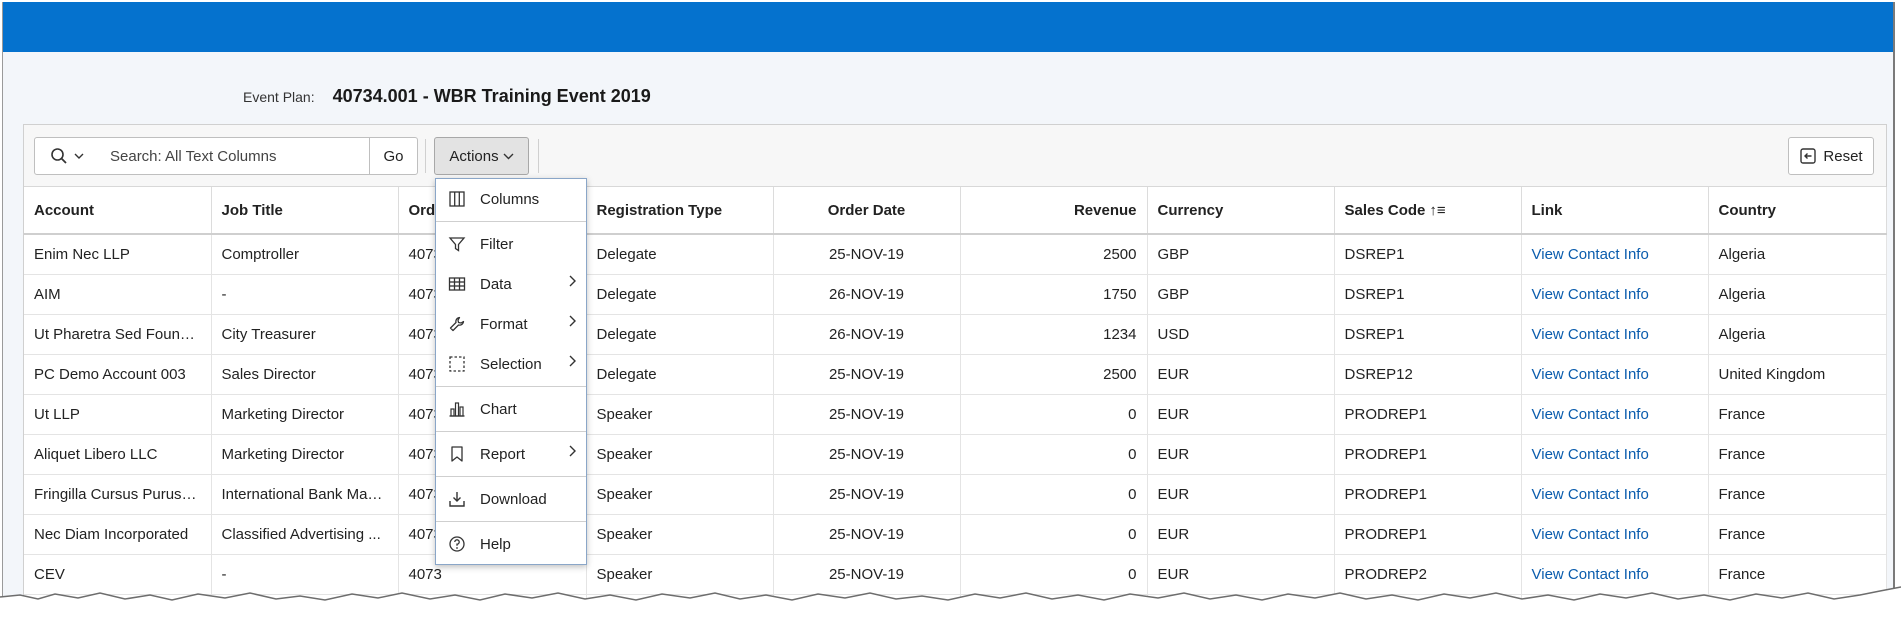  I want to click on cell-revenue: 0, so click(1054, 534).